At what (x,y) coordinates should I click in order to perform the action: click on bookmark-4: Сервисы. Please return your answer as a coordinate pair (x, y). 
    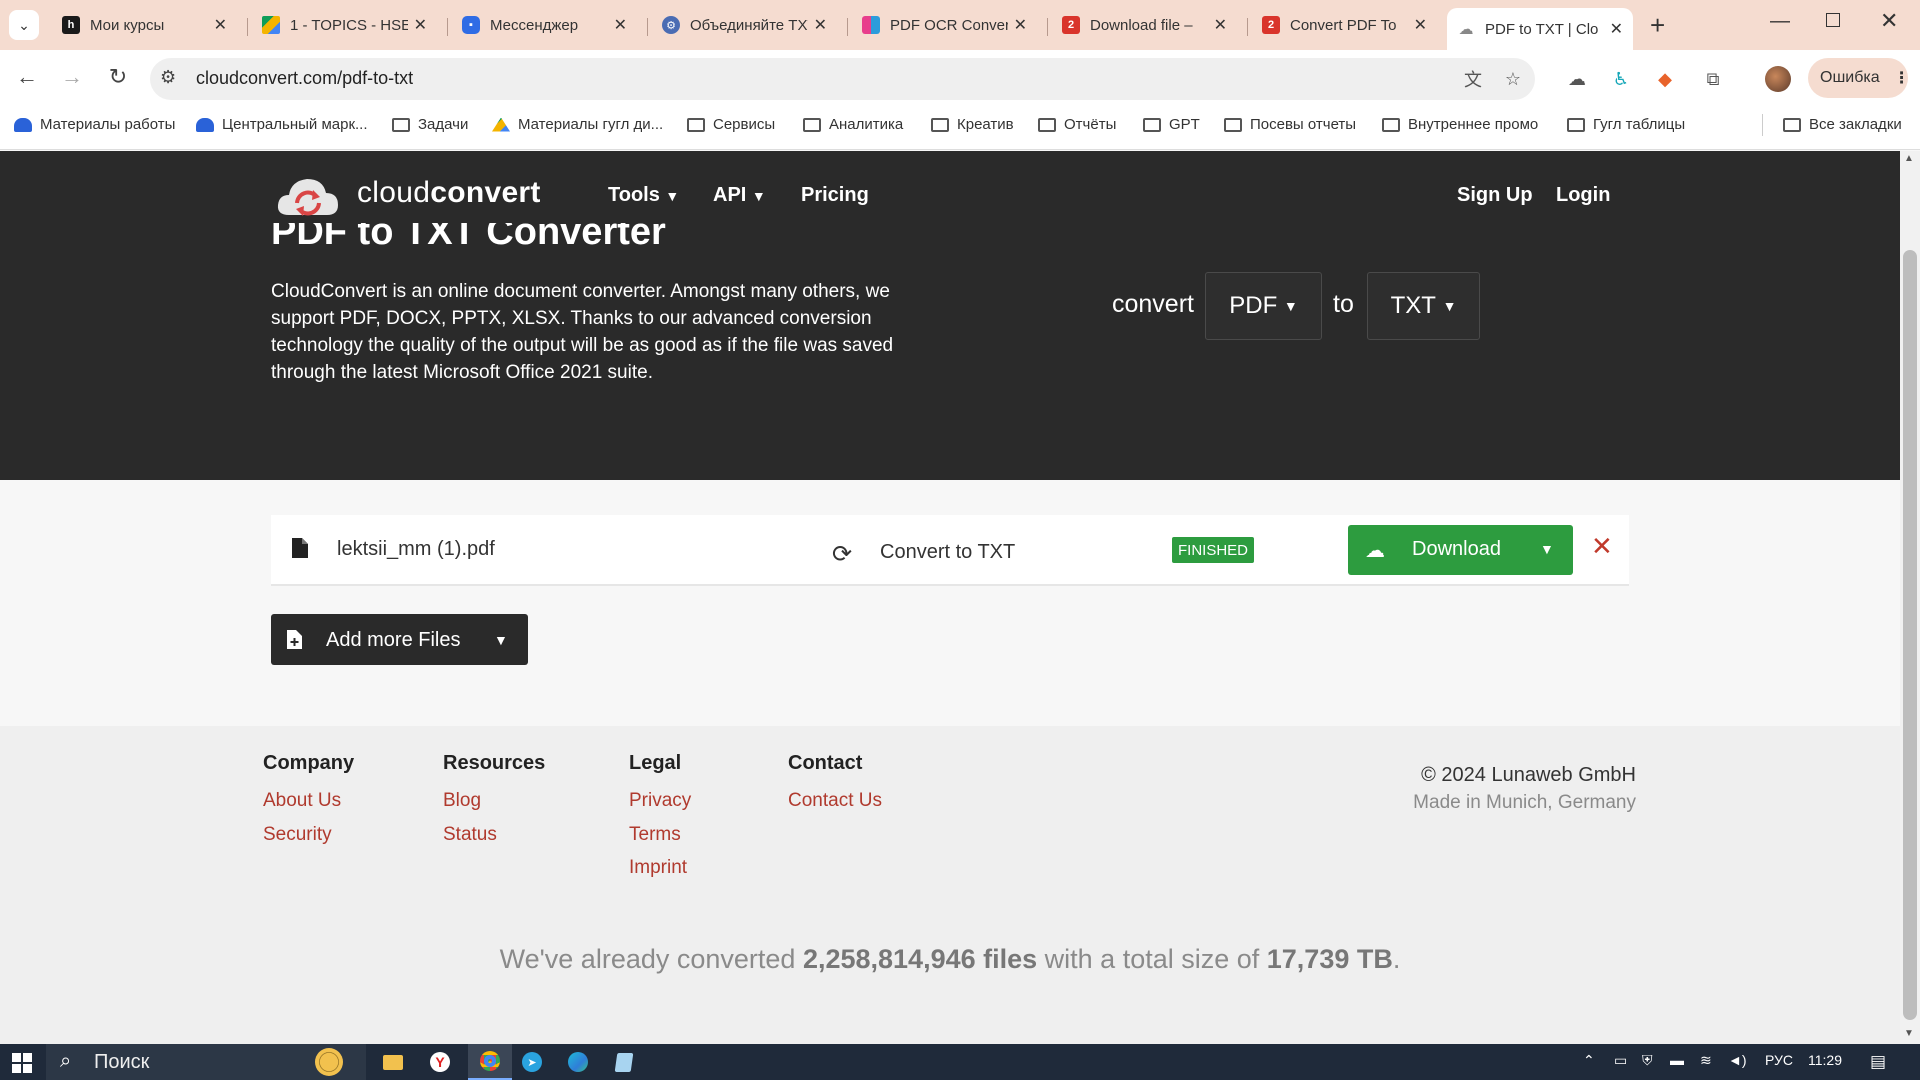
    Looking at the image, I should click on (731, 124).